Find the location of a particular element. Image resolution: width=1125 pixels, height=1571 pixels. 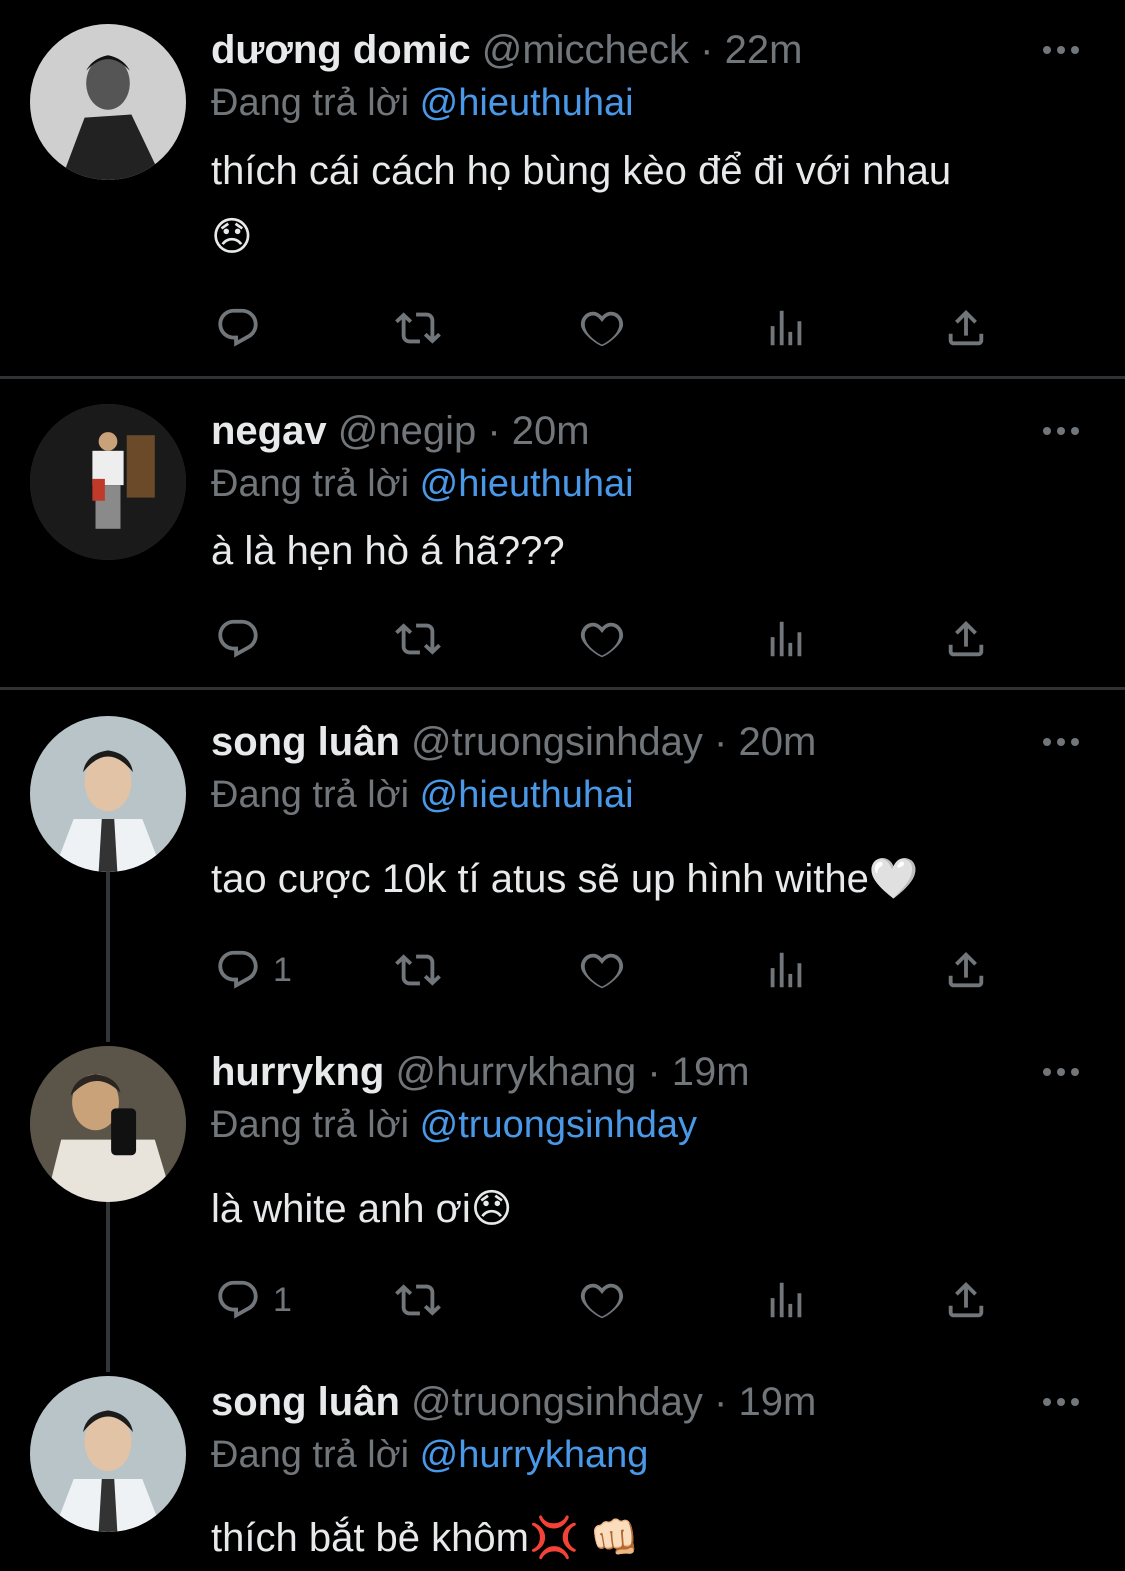

tweet-header: dương domic @miccheck · 22m is located at coordinates (638, 50).